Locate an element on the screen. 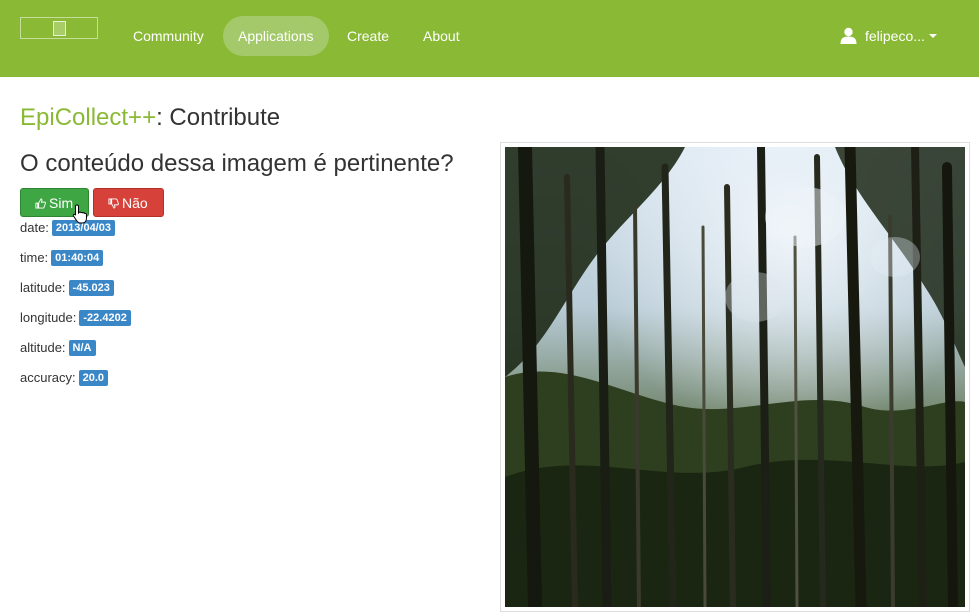  meta-date: date: 2013/04/03 is located at coordinates (67, 228).